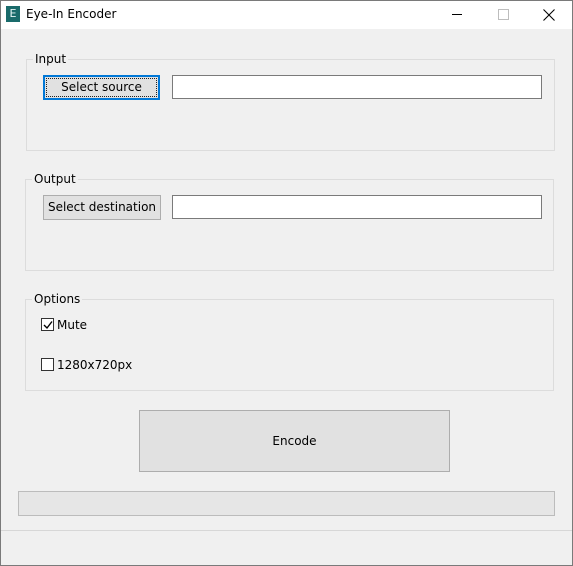 This screenshot has width=573, height=566. I want to click on close-icon, so click(549, 15).